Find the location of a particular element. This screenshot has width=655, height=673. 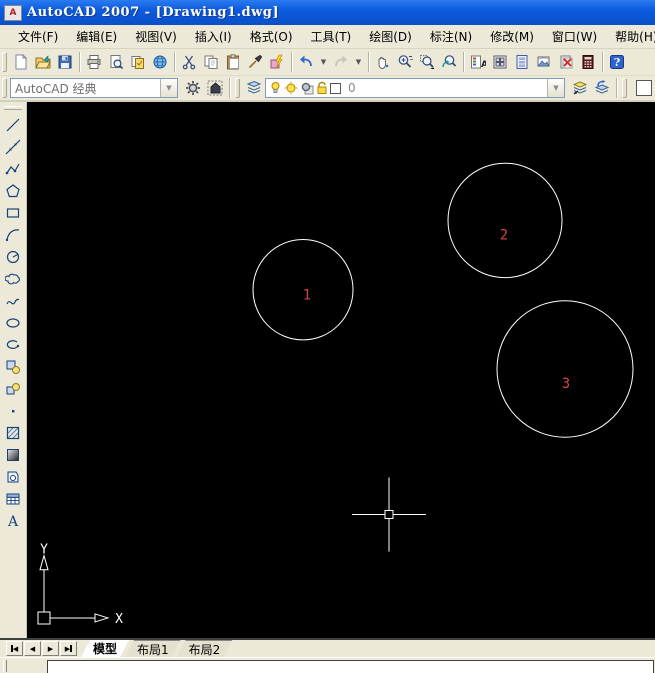

tab-model: 模型 is located at coordinates (105, 648).